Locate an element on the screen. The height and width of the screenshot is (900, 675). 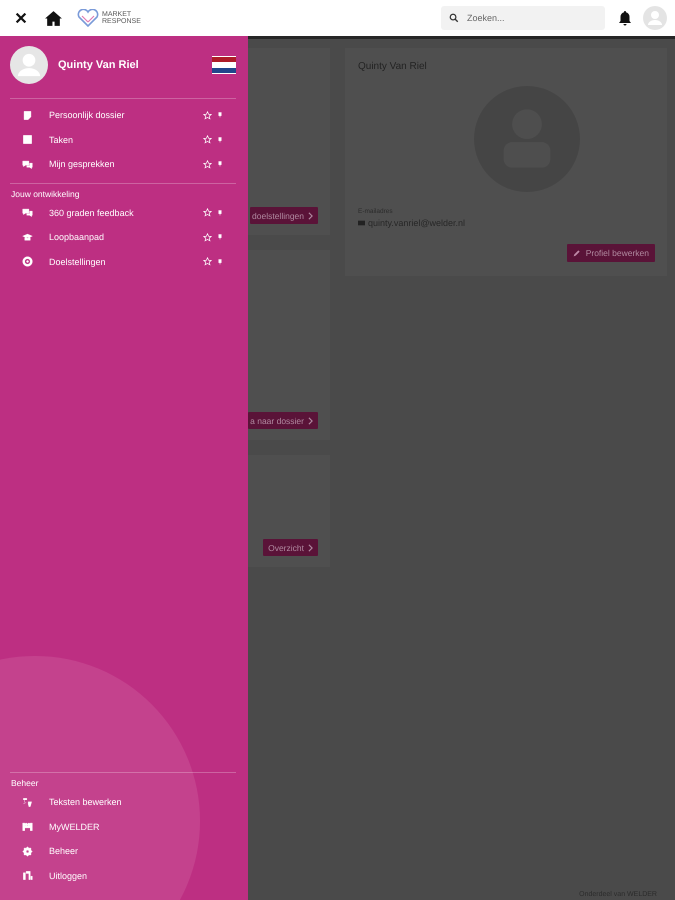
menu-item: MyWELDER is located at coordinates (123, 826).